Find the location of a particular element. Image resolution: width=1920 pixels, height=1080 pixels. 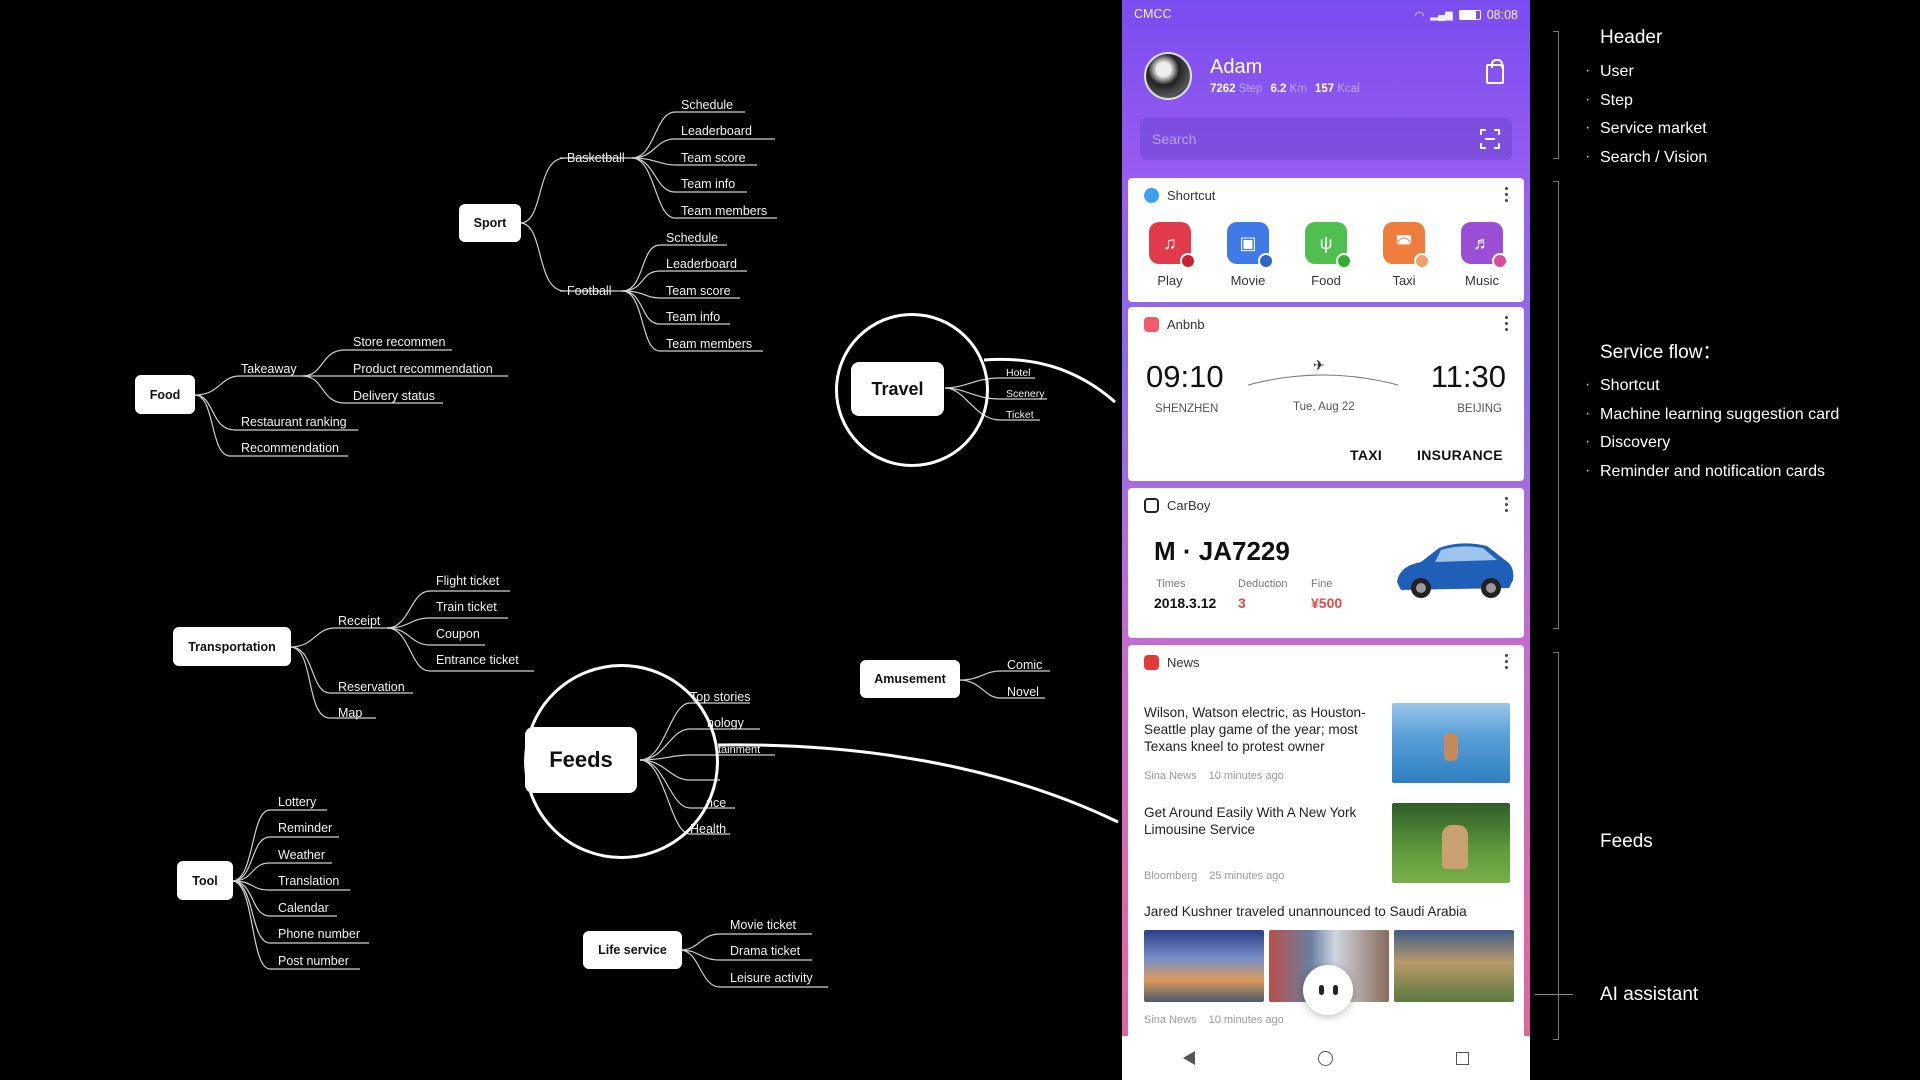

shortcut-taxi: ◚ Taxi is located at coordinates (1404, 255).